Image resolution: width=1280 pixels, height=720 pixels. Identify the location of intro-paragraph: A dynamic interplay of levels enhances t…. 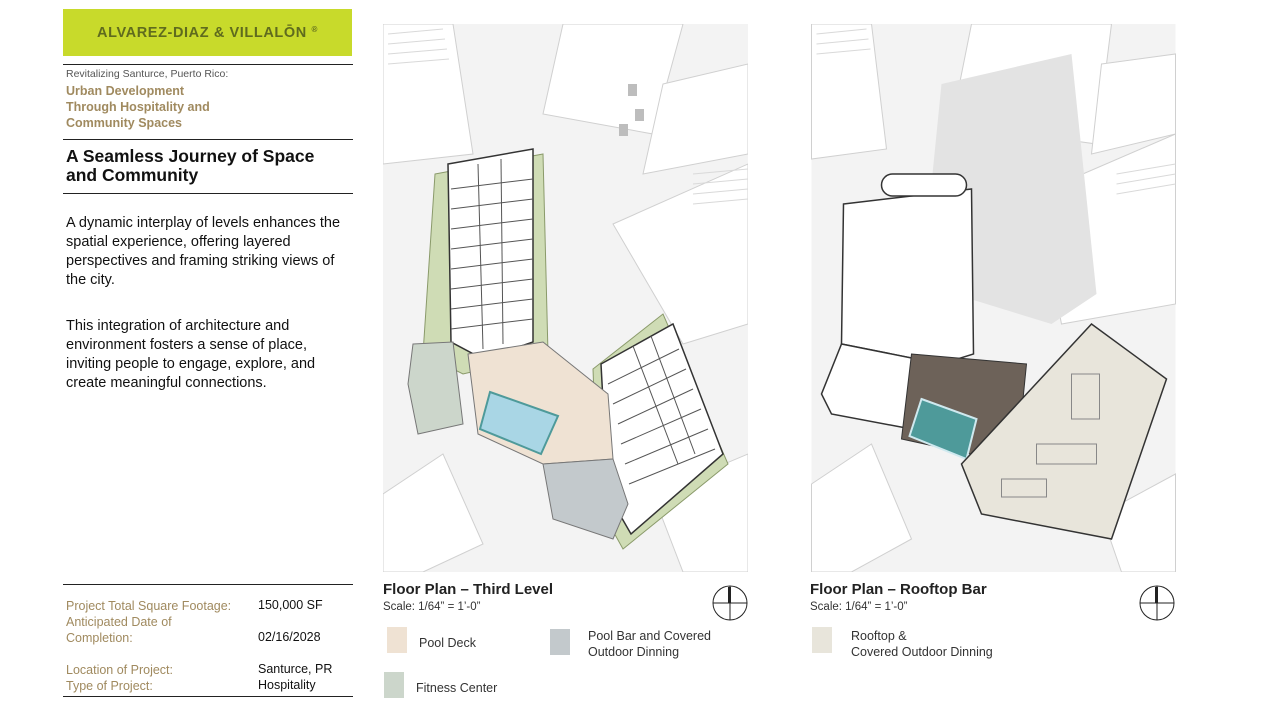
(203, 251).